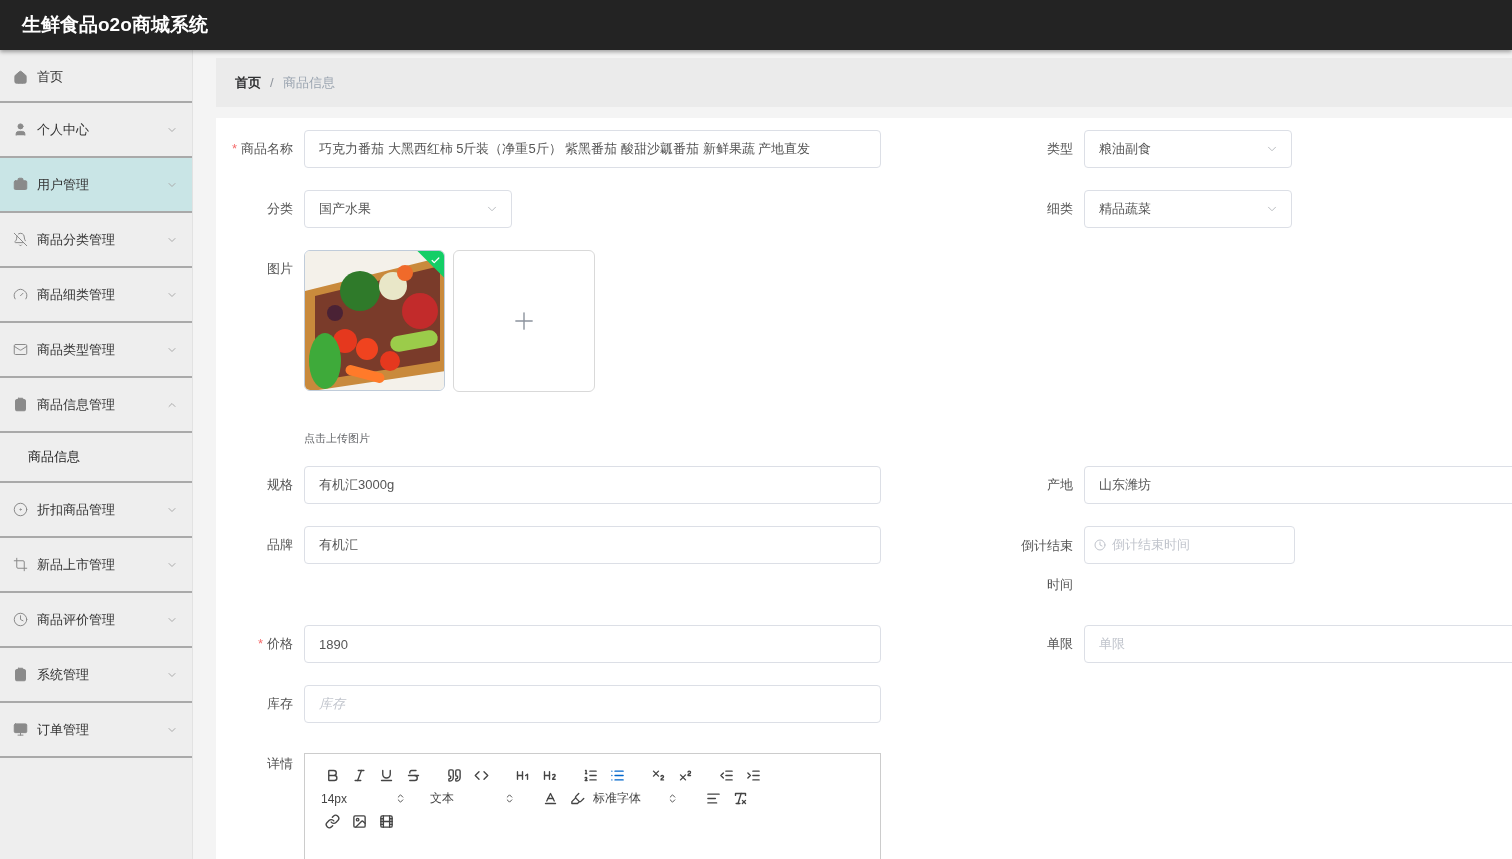 The width and height of the screenshot is (1512, 859). Describe the element at coordinates (20, 129) in the screenshot. I see `user-icon` at that location.